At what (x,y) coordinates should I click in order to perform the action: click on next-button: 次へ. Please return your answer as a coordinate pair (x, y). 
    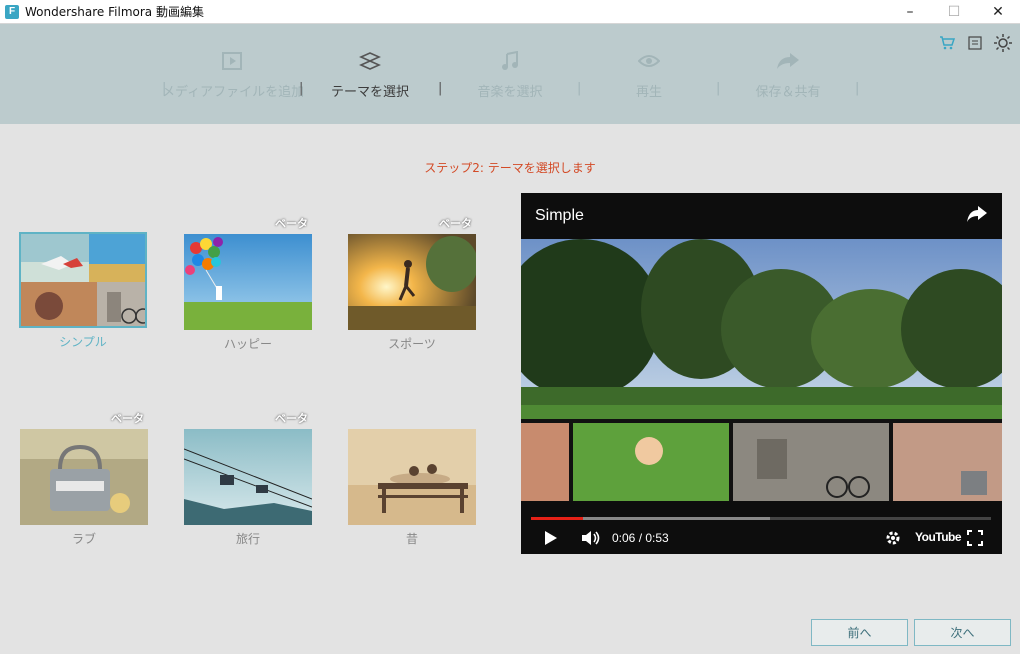
    Looking at the image, I should click on (962, 632).